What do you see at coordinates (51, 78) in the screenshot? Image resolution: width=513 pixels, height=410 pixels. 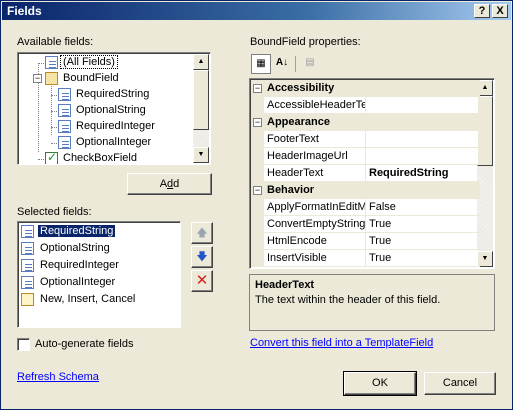 I see `boundfield-icon` at bounding box center [51, 78].